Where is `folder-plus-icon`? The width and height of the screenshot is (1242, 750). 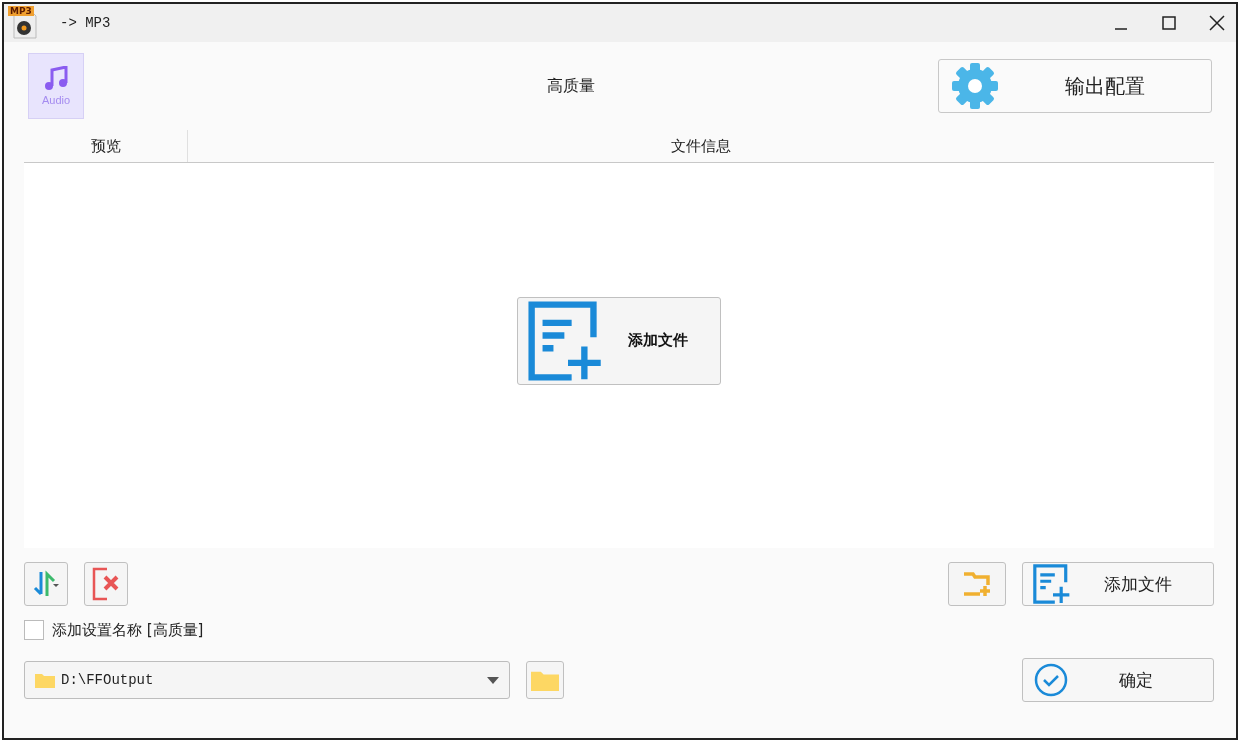 folder-plus-icon is located at coordinates (977, 584).